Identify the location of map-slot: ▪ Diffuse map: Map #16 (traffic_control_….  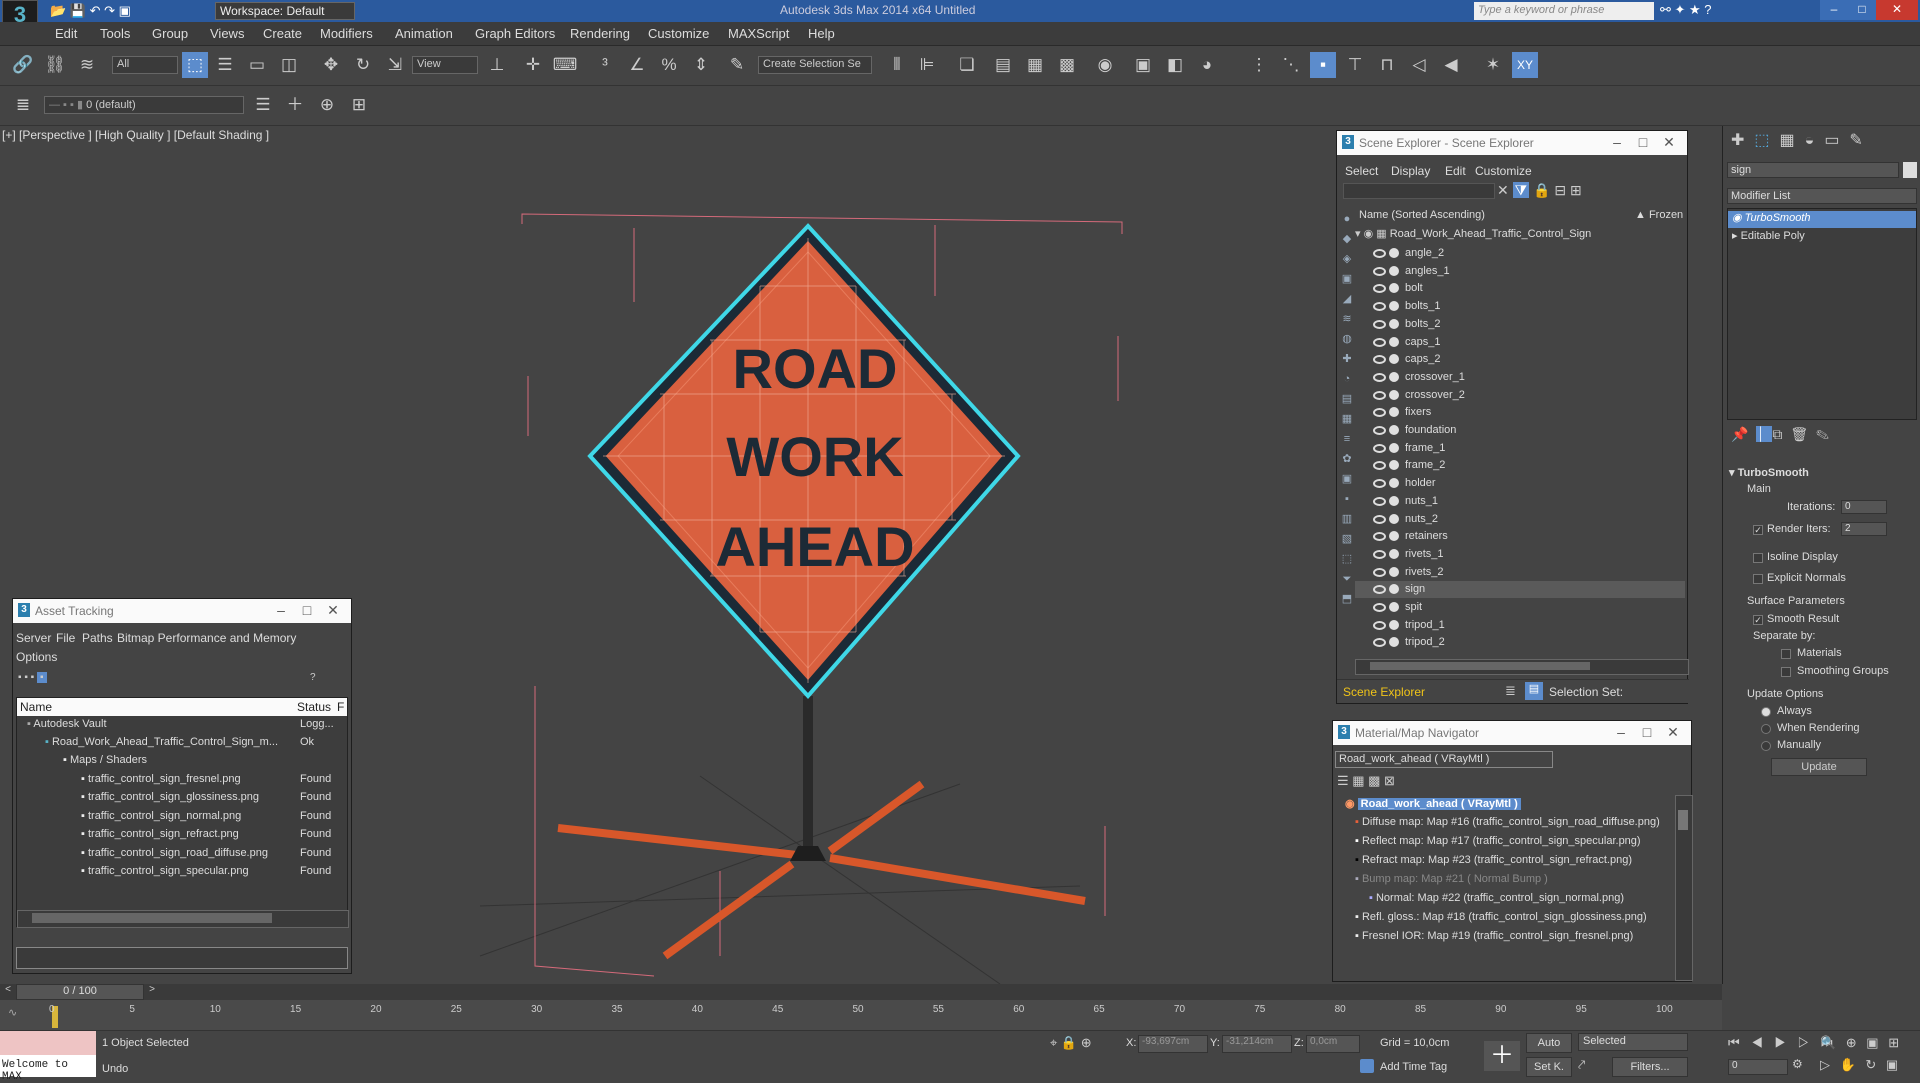
(1507, 824).